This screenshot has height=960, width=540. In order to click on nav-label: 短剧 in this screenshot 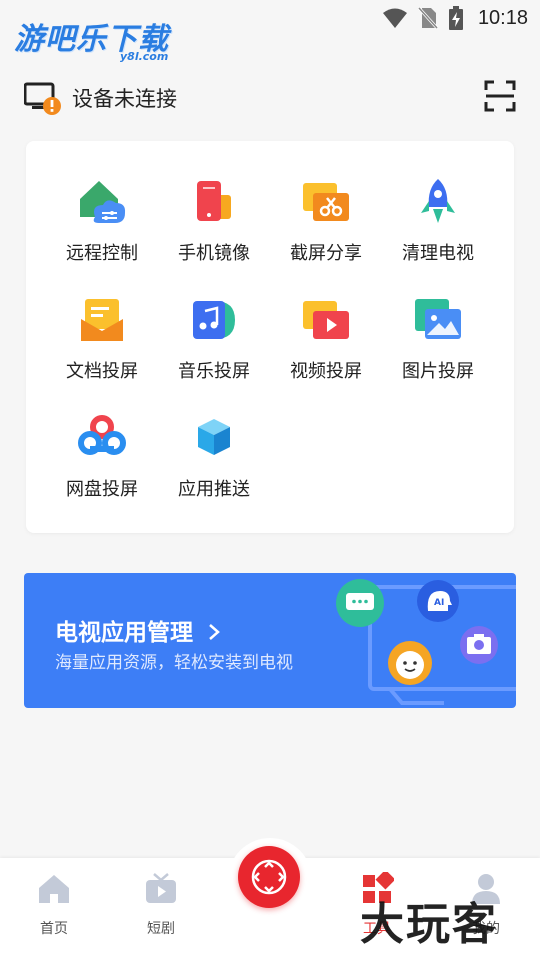, I will do `click(161, 928)`.